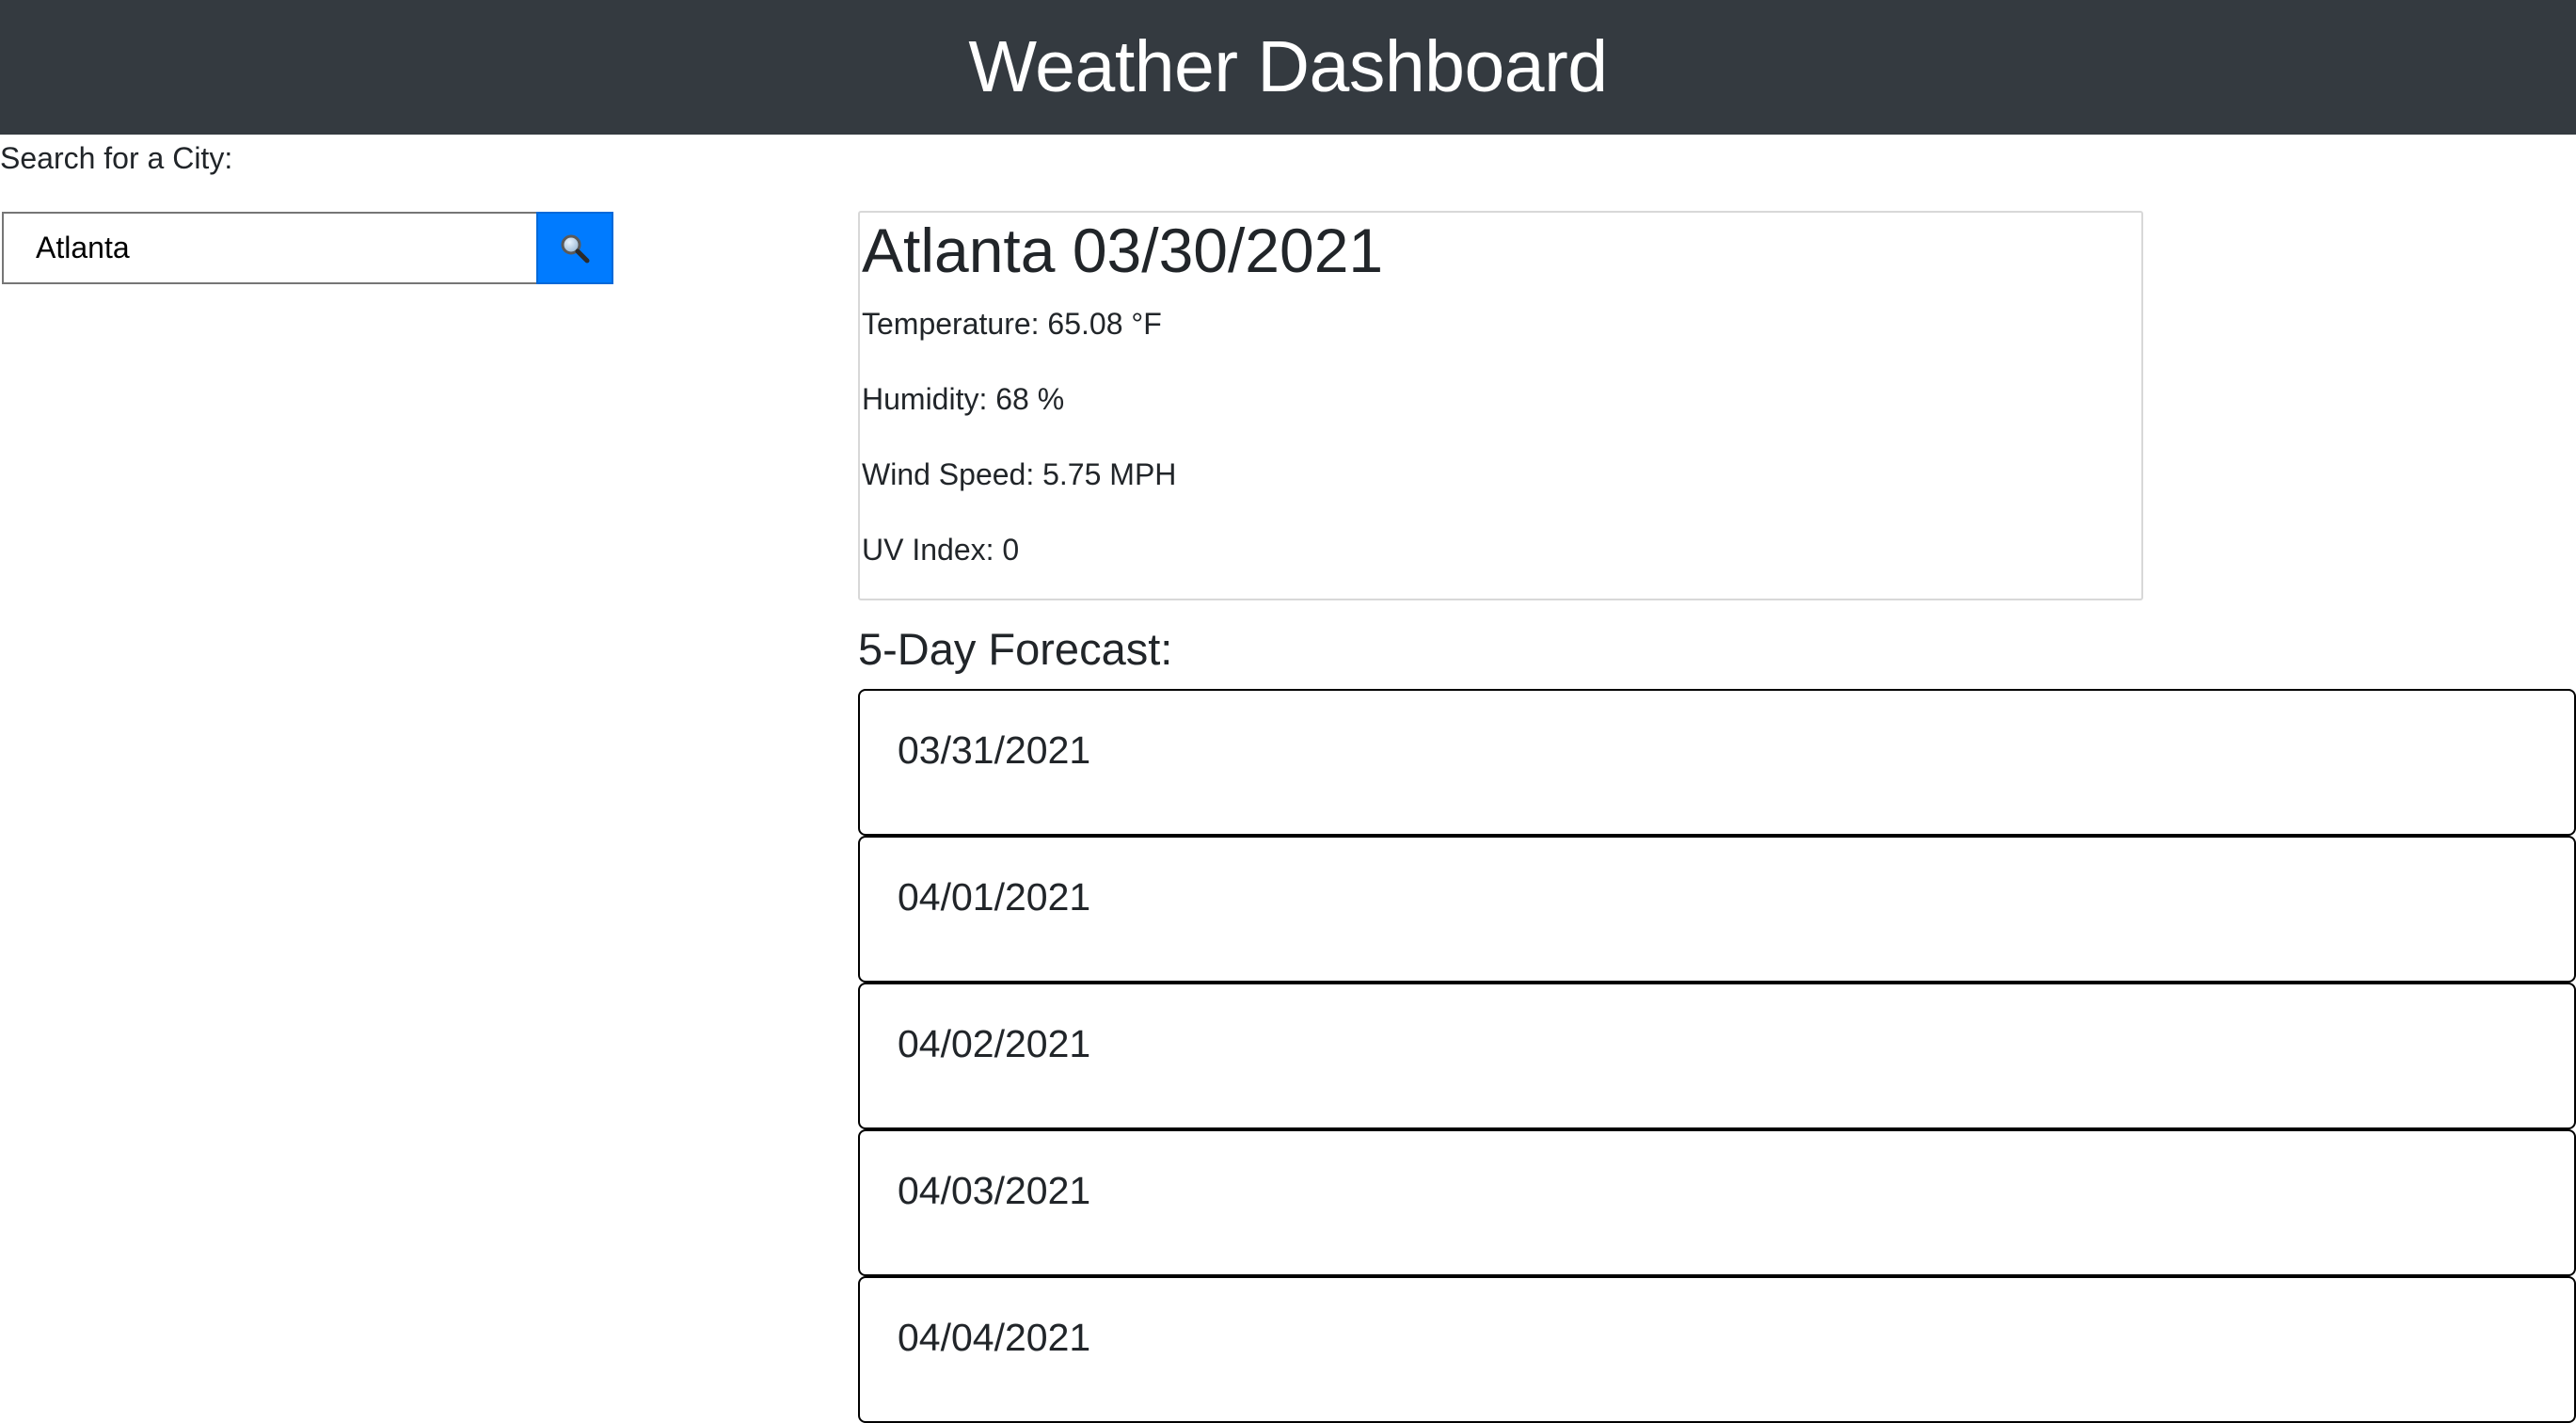  I want to click on current-wind-speed: Wind Speed: 5.75 MPH, so click(1019, 474).